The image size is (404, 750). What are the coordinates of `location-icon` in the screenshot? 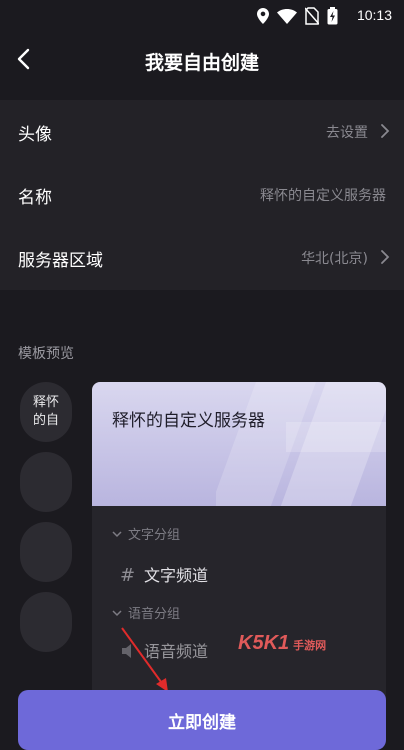 It's located at (263, 16).